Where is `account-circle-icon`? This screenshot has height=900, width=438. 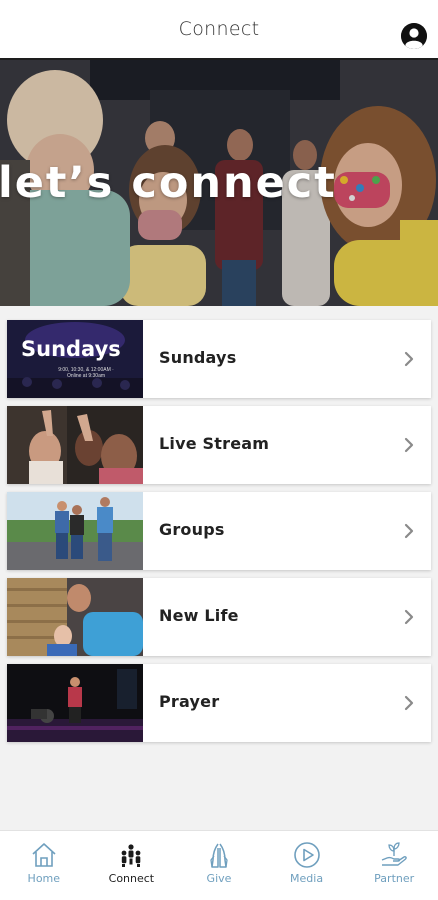
account-circle-icon is located at coordinates (414, 36).